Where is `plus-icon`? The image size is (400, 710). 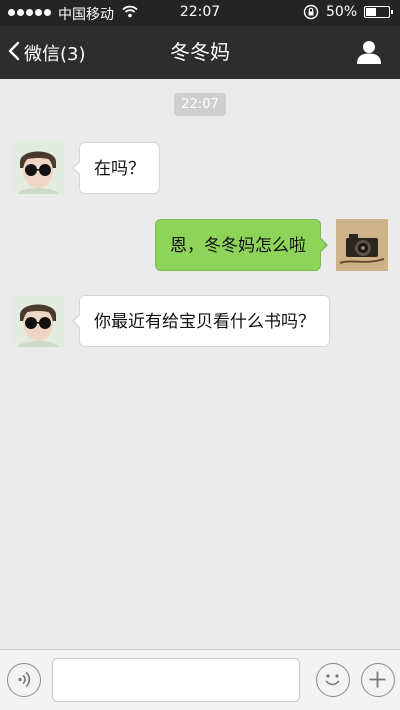 plus-icon is located at coordinates (377, 679).